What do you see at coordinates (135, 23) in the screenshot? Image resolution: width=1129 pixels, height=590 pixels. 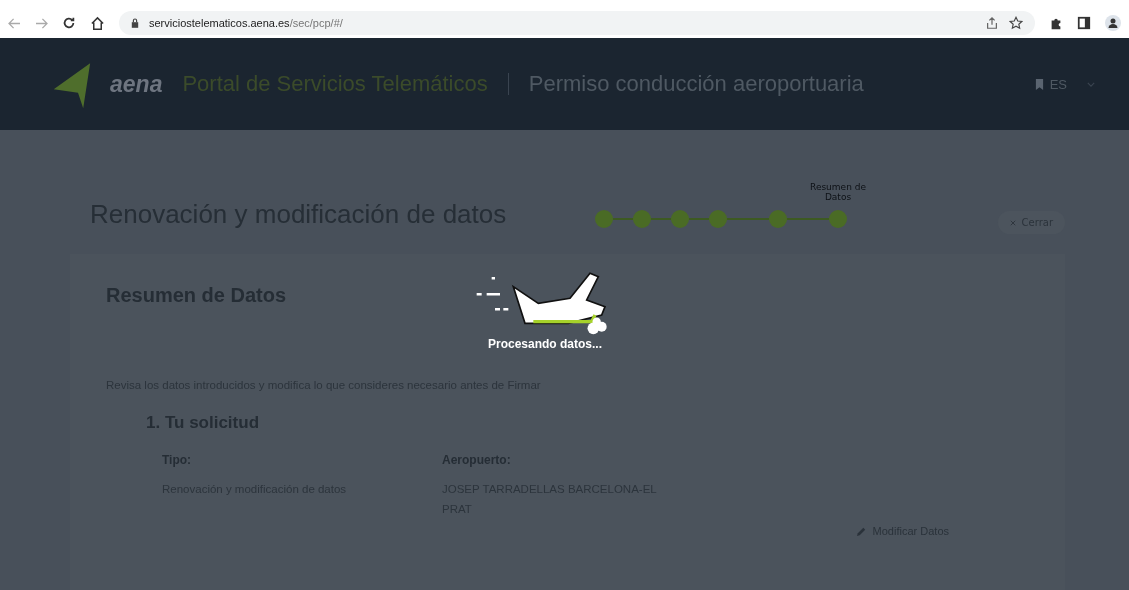 I see `lock-icon` at bounding box center [135, 23].